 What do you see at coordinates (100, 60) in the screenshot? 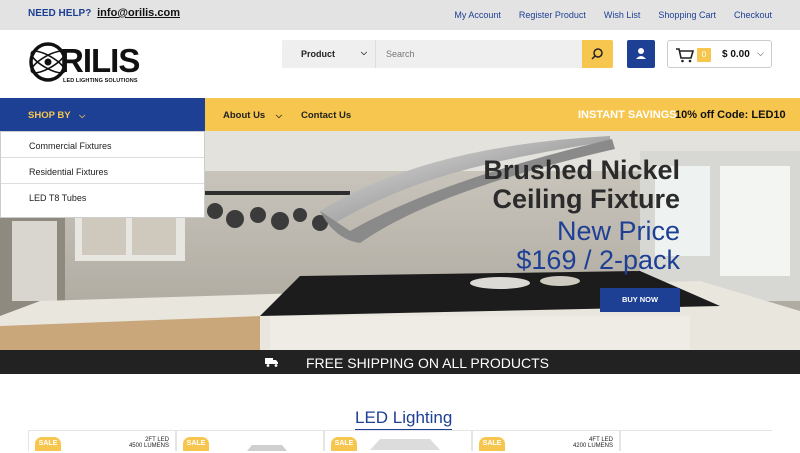
I see `logo-wordmark: RILIS` at bounding box center [100, 60].